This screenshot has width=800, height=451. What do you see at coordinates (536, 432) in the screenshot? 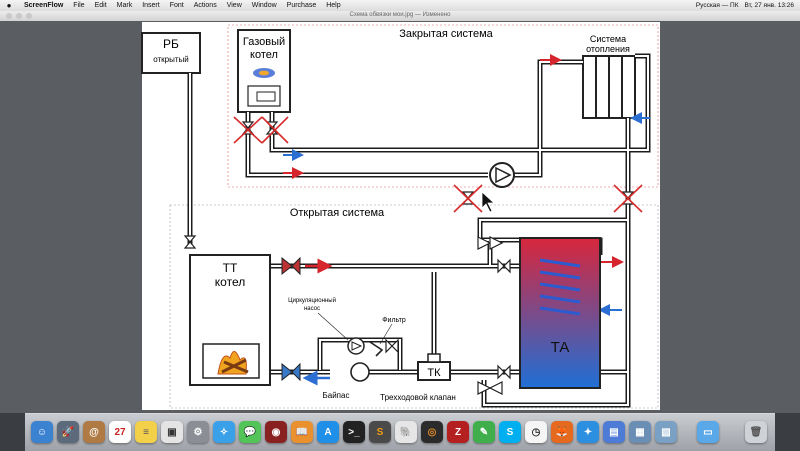
I see `clock-icon: ◷` at bounding box center [536, 432].